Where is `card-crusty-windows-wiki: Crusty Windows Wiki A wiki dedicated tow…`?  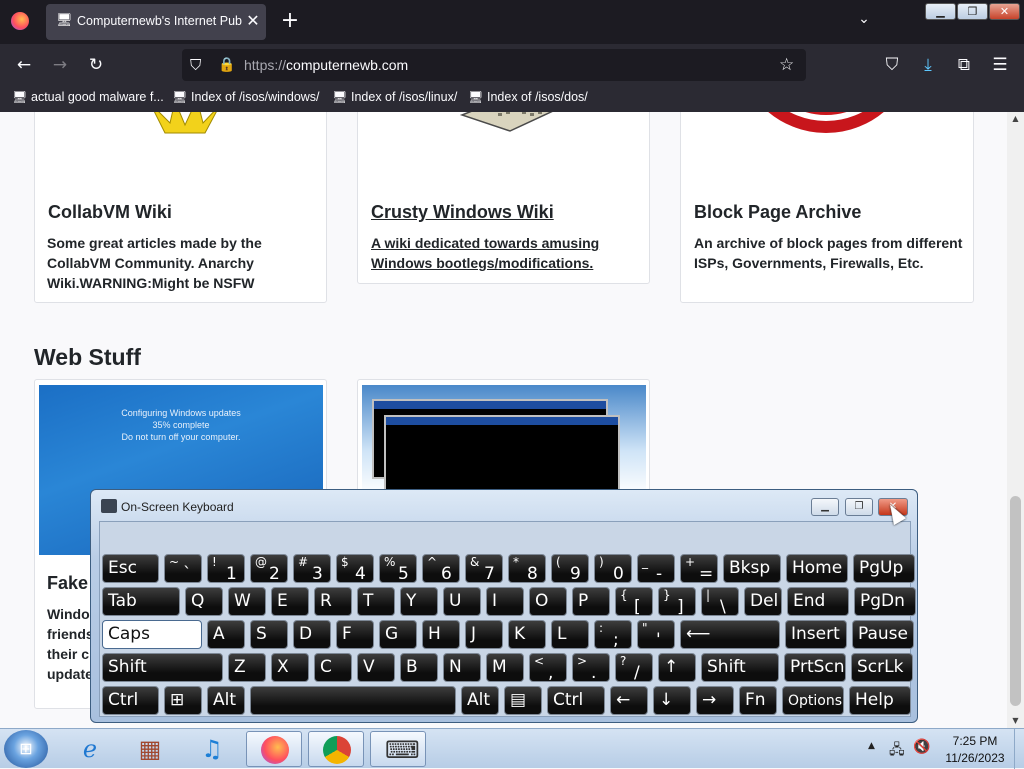 card-crusty-windows-wiki: Crusty Windows Wiki A wiki dedicated tow… is located at coordinates (503, 198).